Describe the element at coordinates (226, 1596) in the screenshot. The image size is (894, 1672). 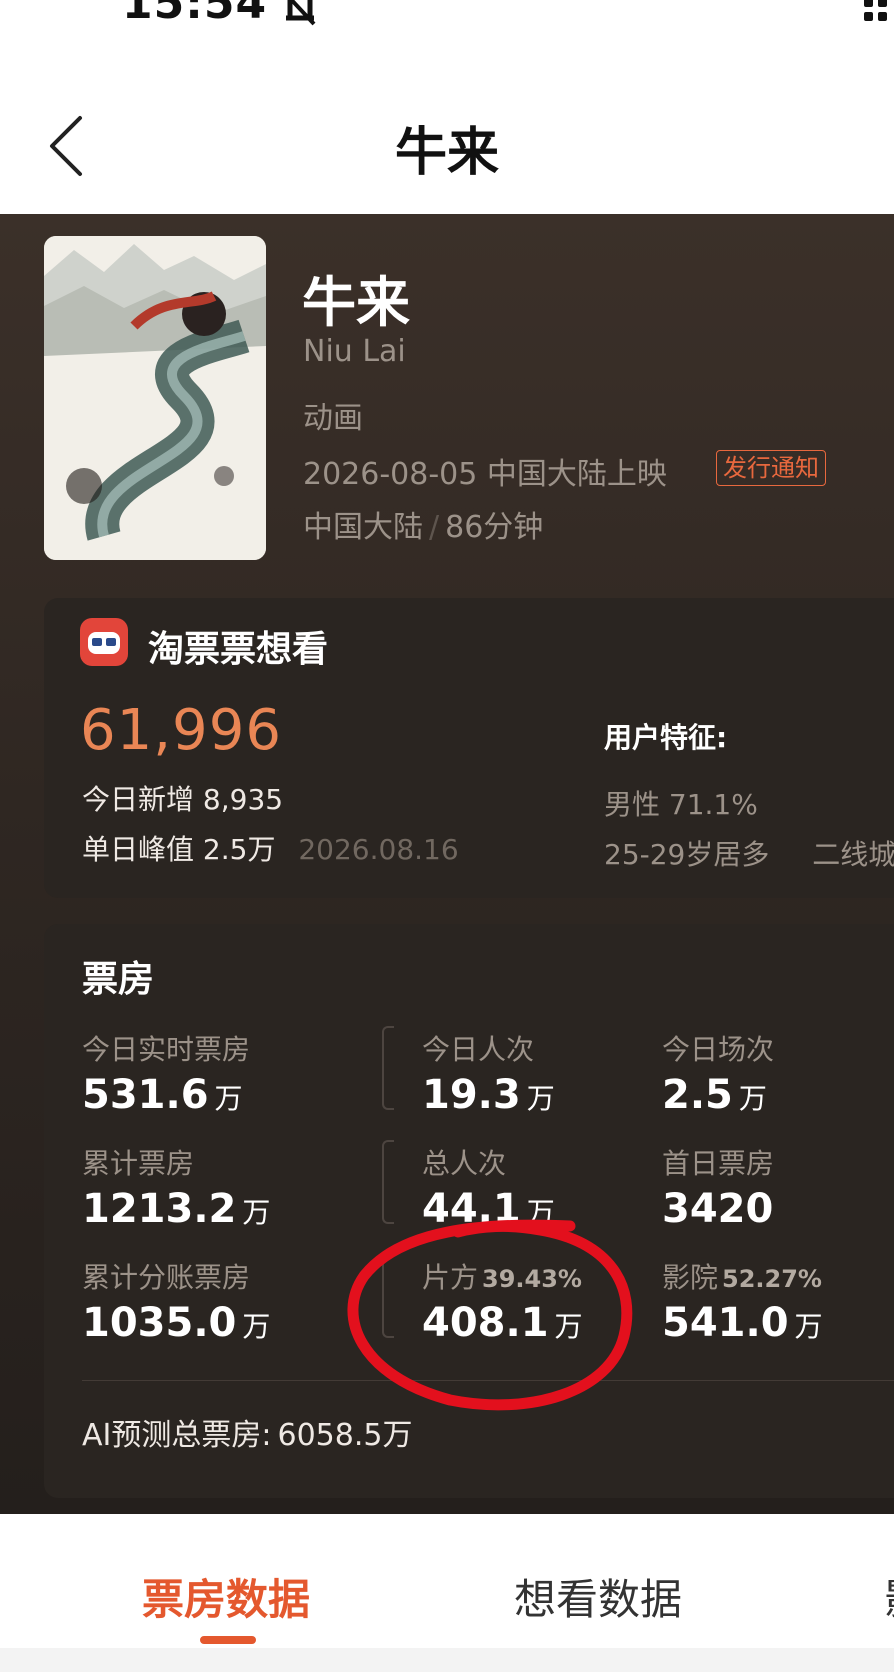
I see `tab-box-office-data: 票房数据` at that location.